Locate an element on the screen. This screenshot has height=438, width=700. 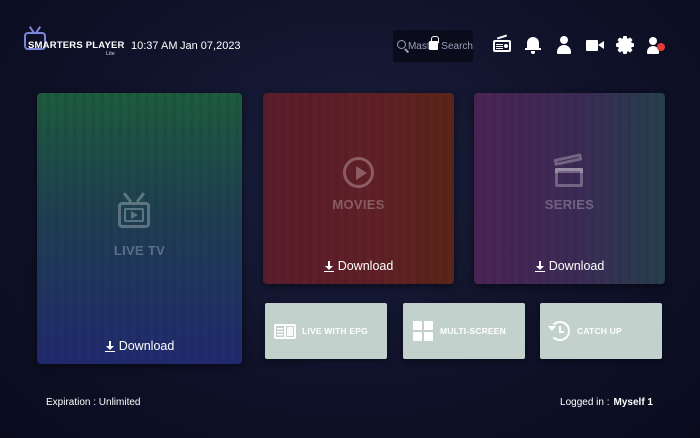
multi-screen-icon is located at coordinates (423, 331).